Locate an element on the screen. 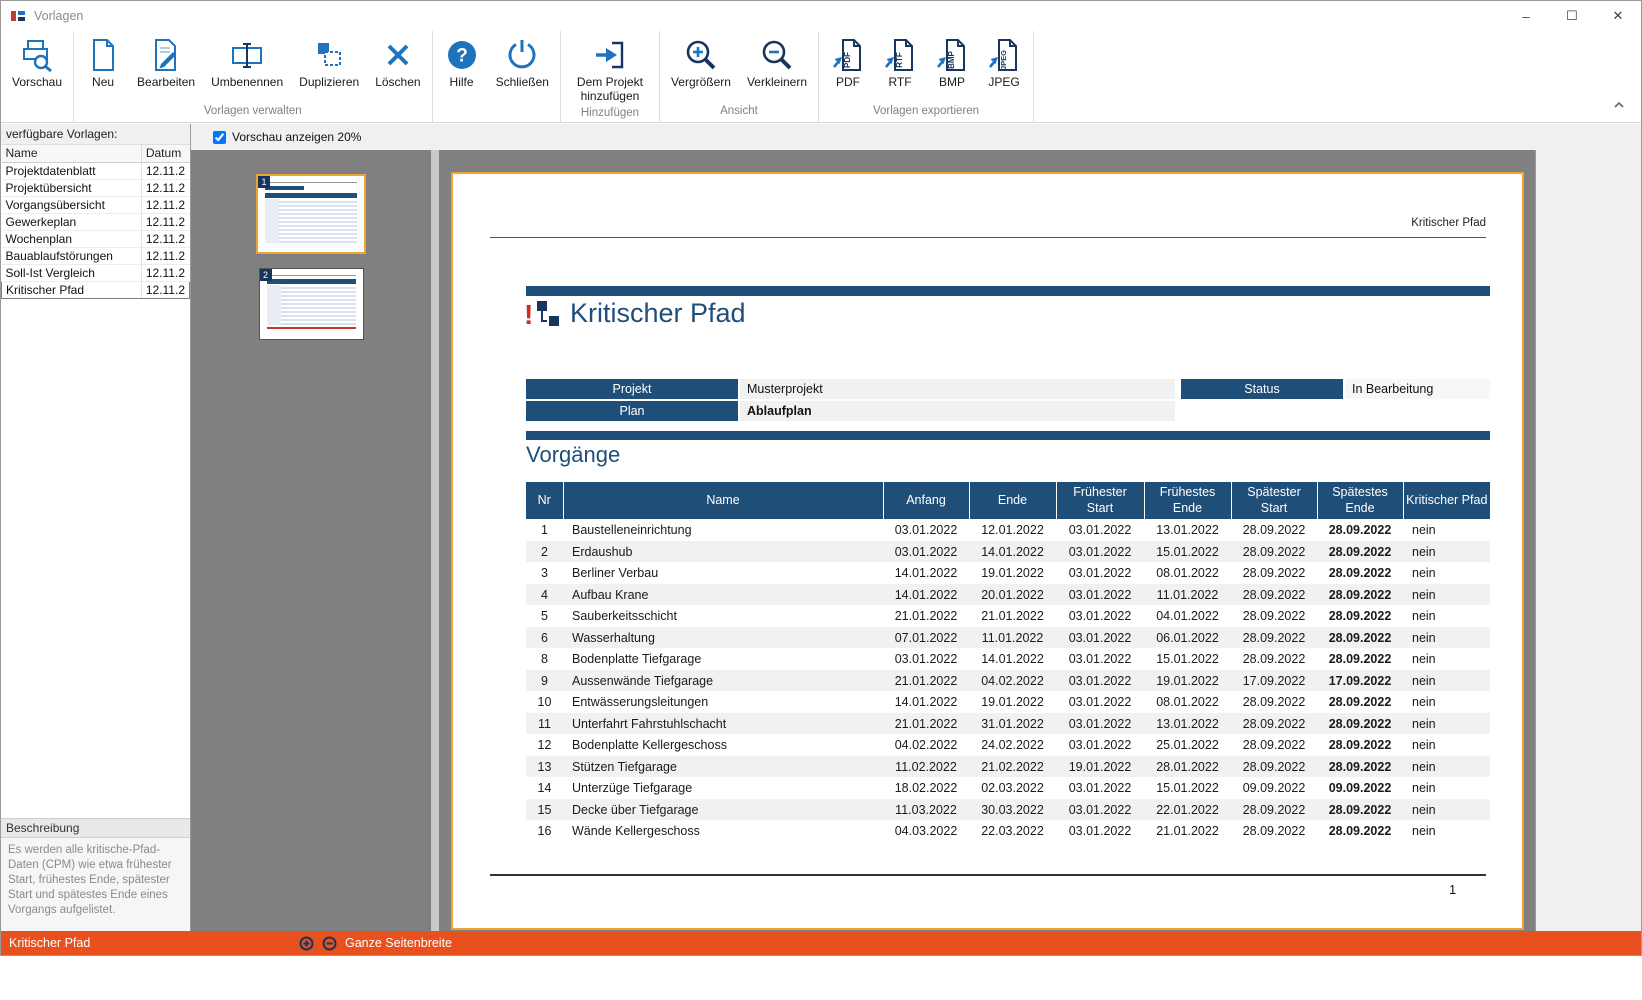 The image size is (1642, 1000). cell-ende: 22.03.2022 is located at coordinates (1012, 831).